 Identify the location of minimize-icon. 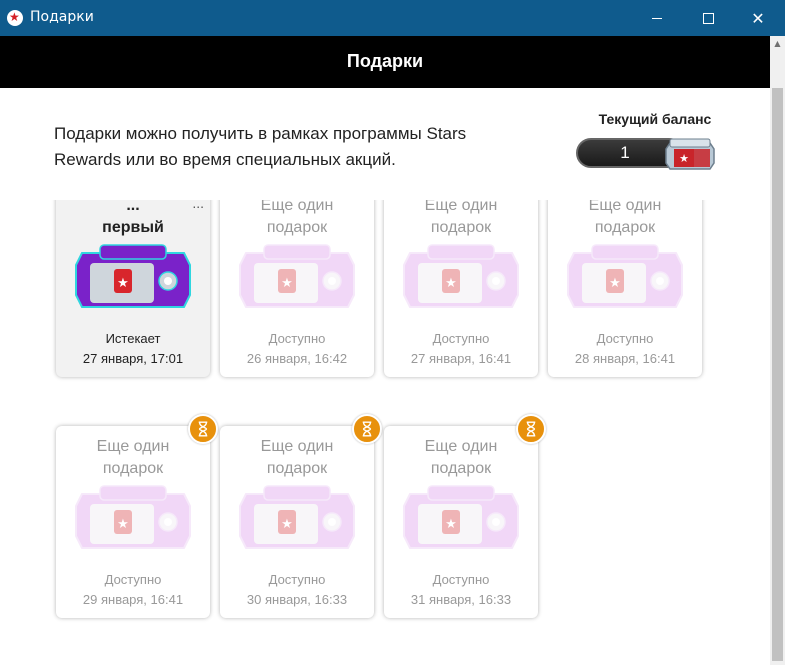
(657, 18).